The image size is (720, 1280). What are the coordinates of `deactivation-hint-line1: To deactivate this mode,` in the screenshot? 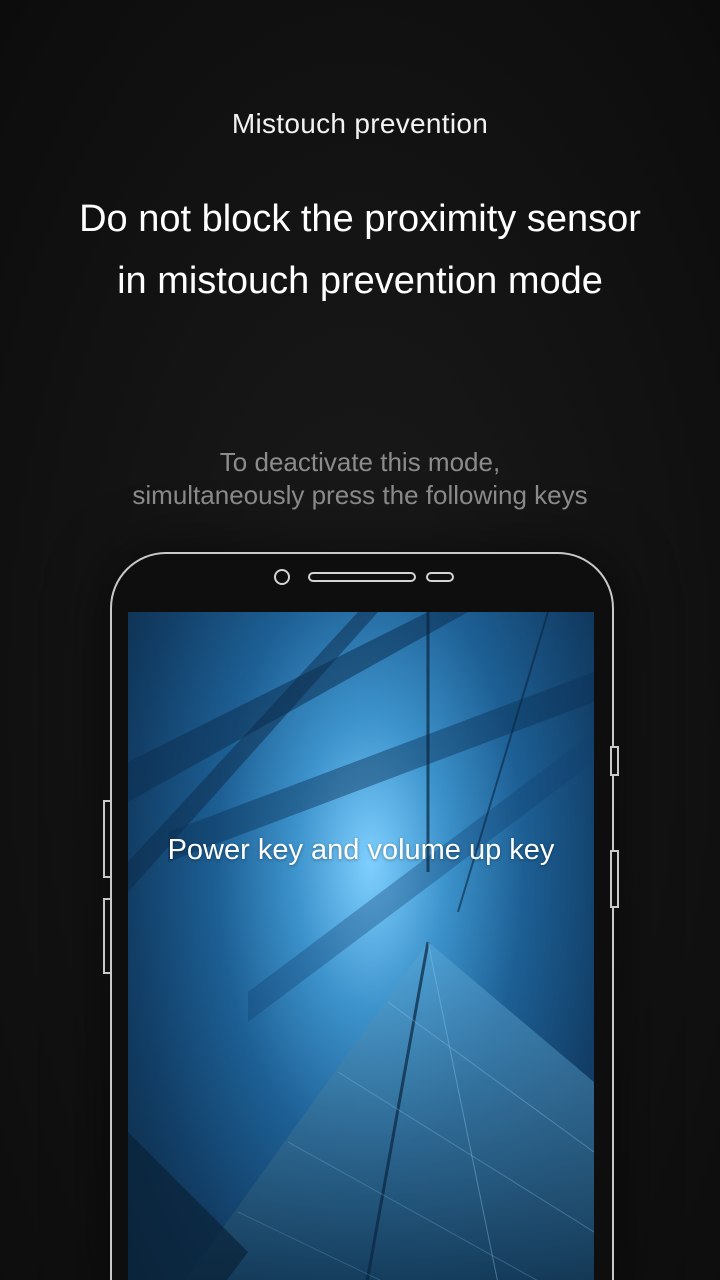 It's located at (360, 462).